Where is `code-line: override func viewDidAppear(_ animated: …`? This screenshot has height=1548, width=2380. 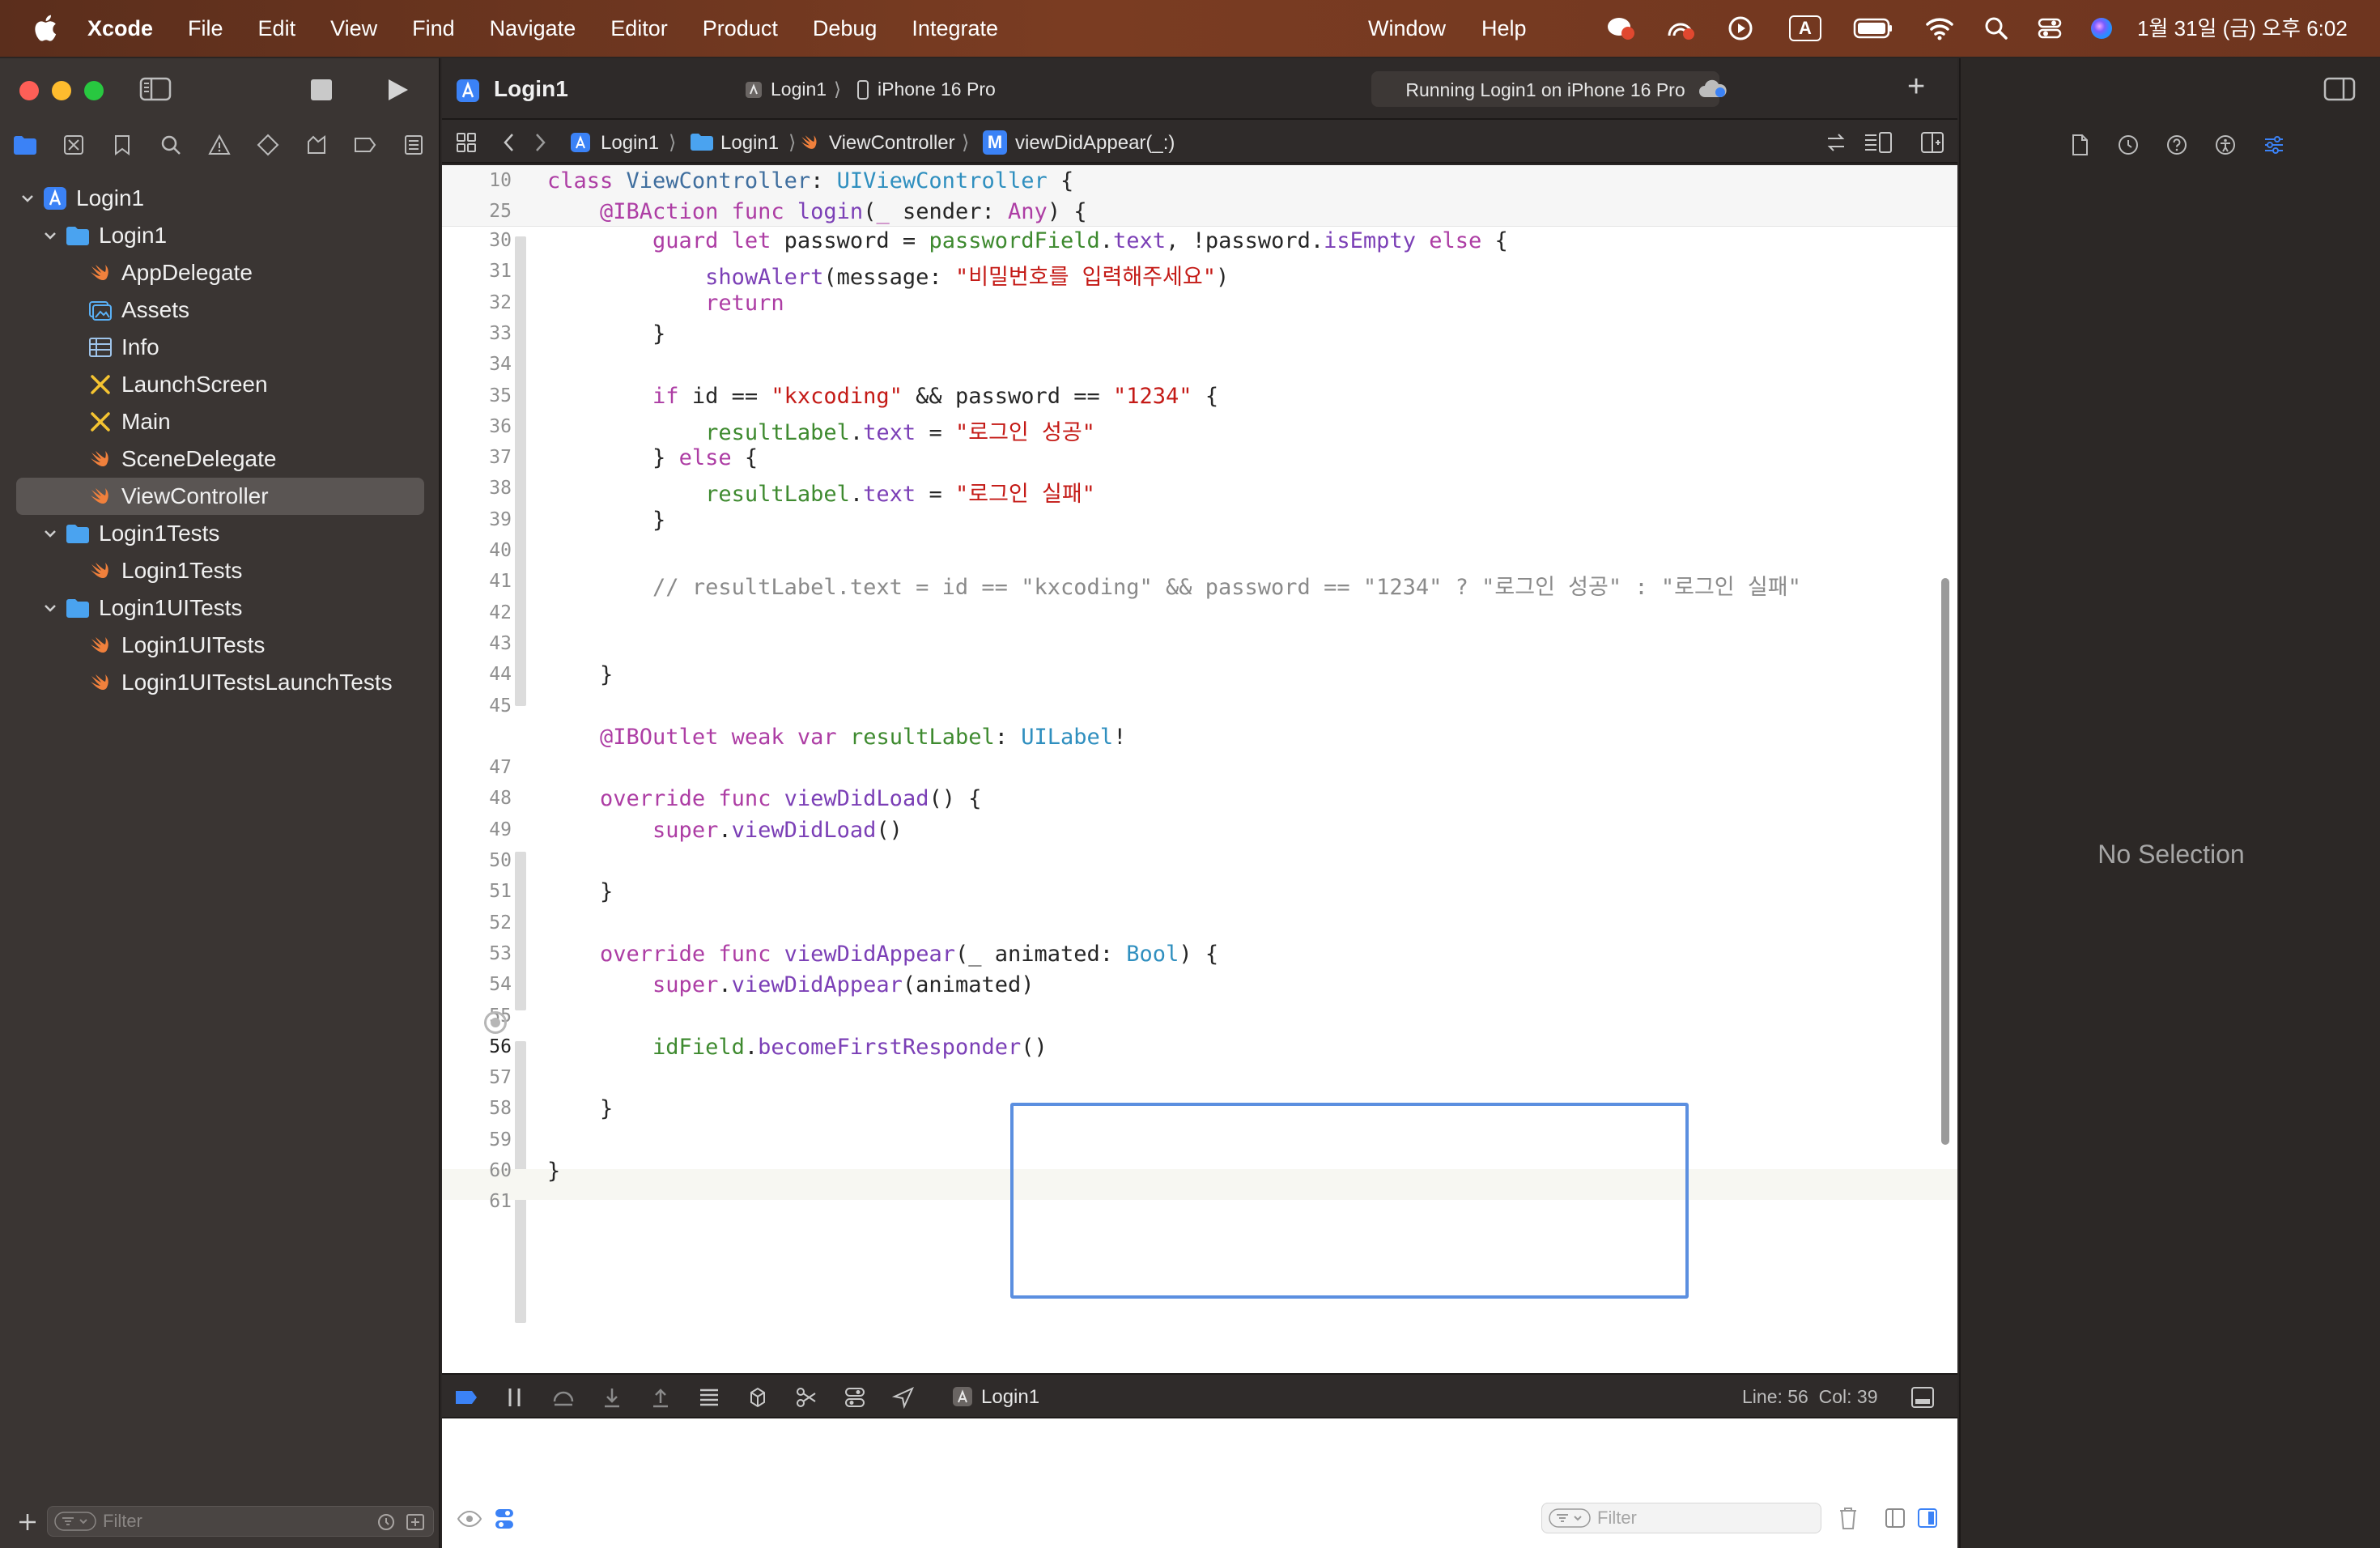 code-line: override func viewDidAppear(_ animated: … is located at coordinates (883, 954).